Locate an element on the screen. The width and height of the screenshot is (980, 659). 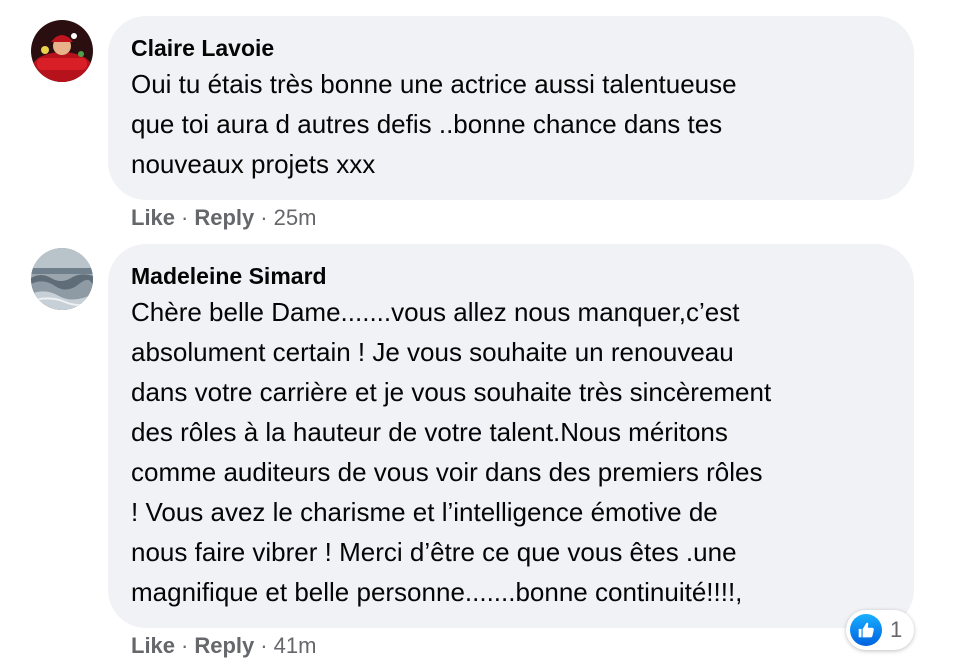
previous-comment-bubble-edge is located at coordinates (510, 1).